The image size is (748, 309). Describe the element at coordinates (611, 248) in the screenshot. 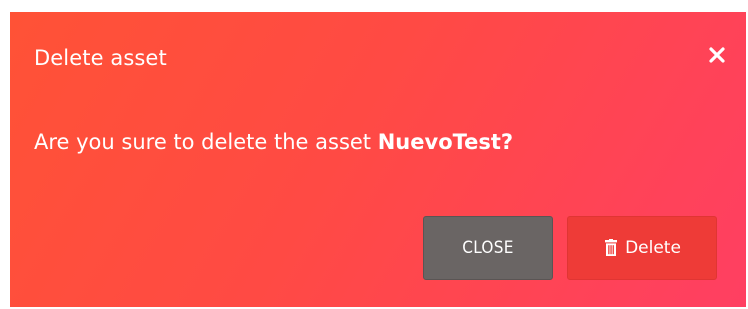

I see `trash-icon` at that location.